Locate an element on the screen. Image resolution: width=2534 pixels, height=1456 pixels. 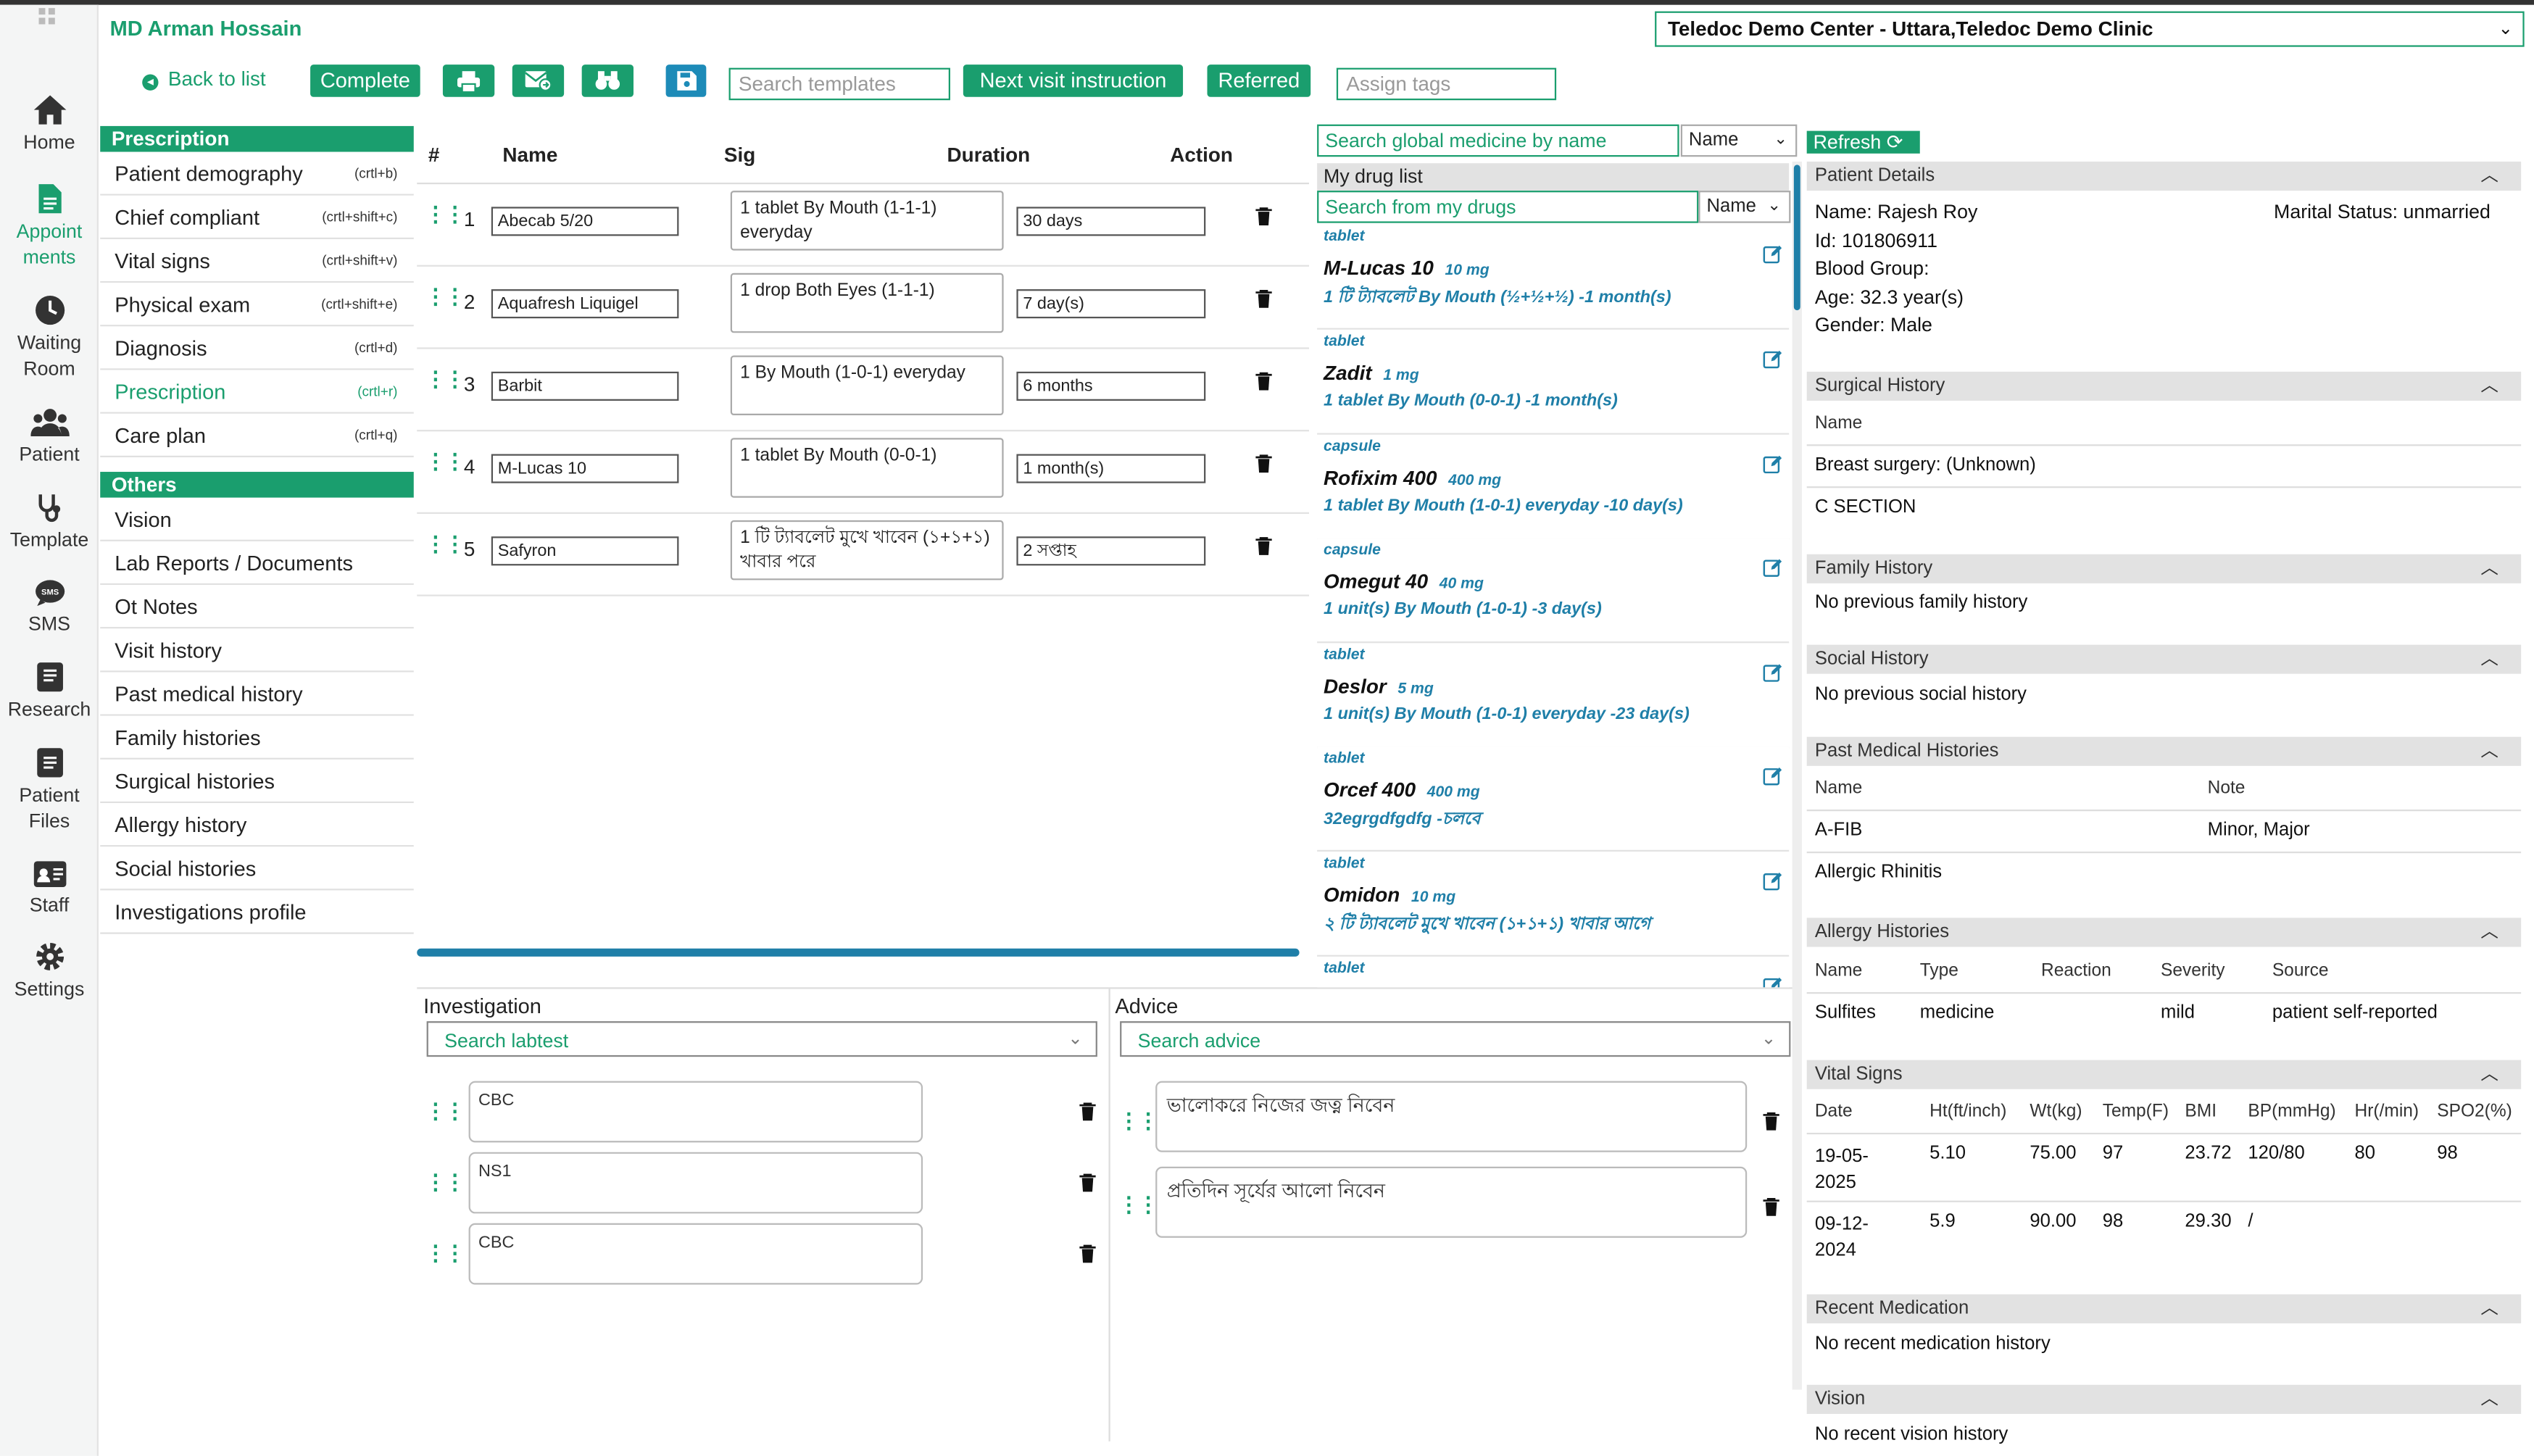
duration-input: 6 months is located at coordinates (1111, 386).